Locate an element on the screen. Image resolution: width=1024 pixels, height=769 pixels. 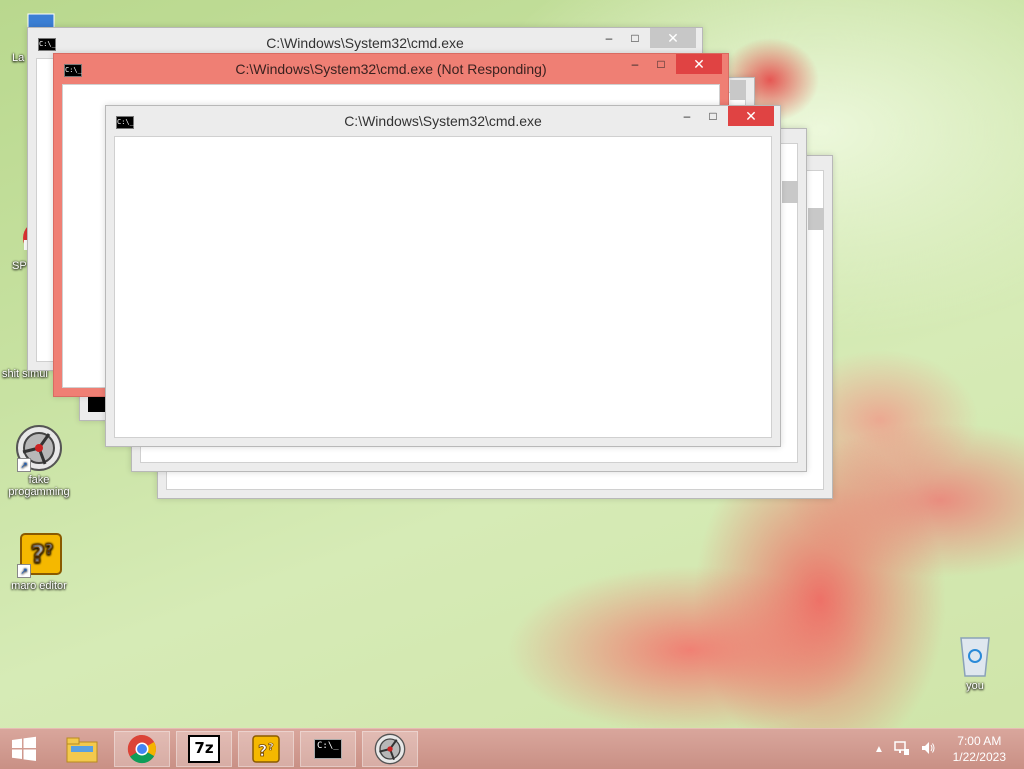
desktop-icon-maro-editor: ? ? ↗ maro editor is located at coordinates (39, 561).